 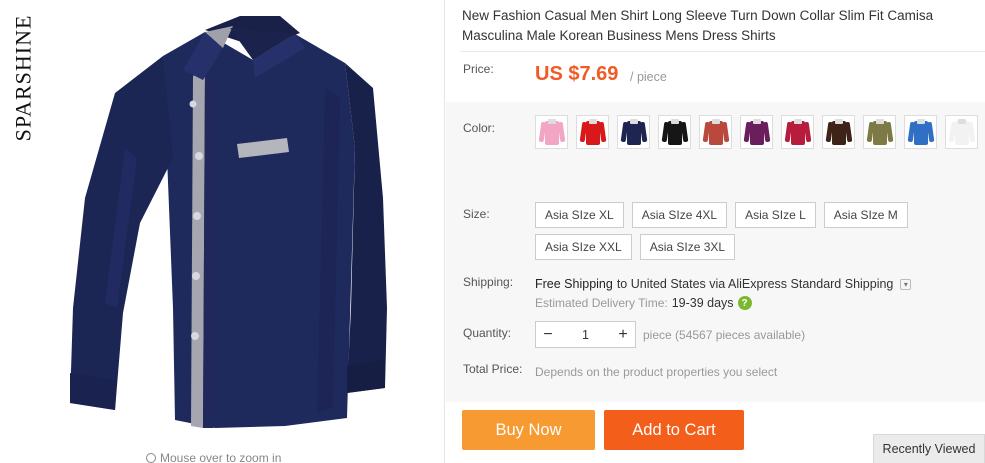 I want to click on magnifier-icon, so click(x=151, y=458).